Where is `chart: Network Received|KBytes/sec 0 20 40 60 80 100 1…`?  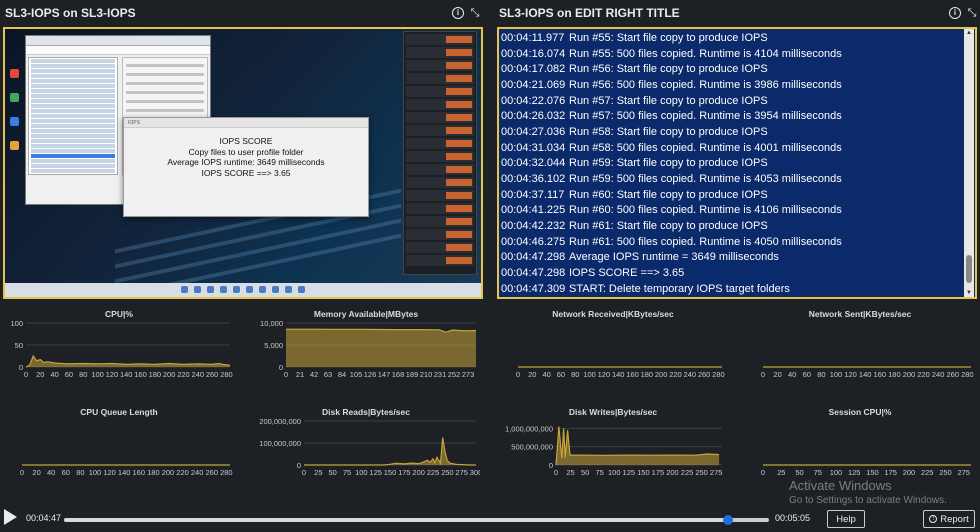
chart: Network Received|KBytes/sec 0 20 40 60 80 100 1… is located at coordinates (613, 345).